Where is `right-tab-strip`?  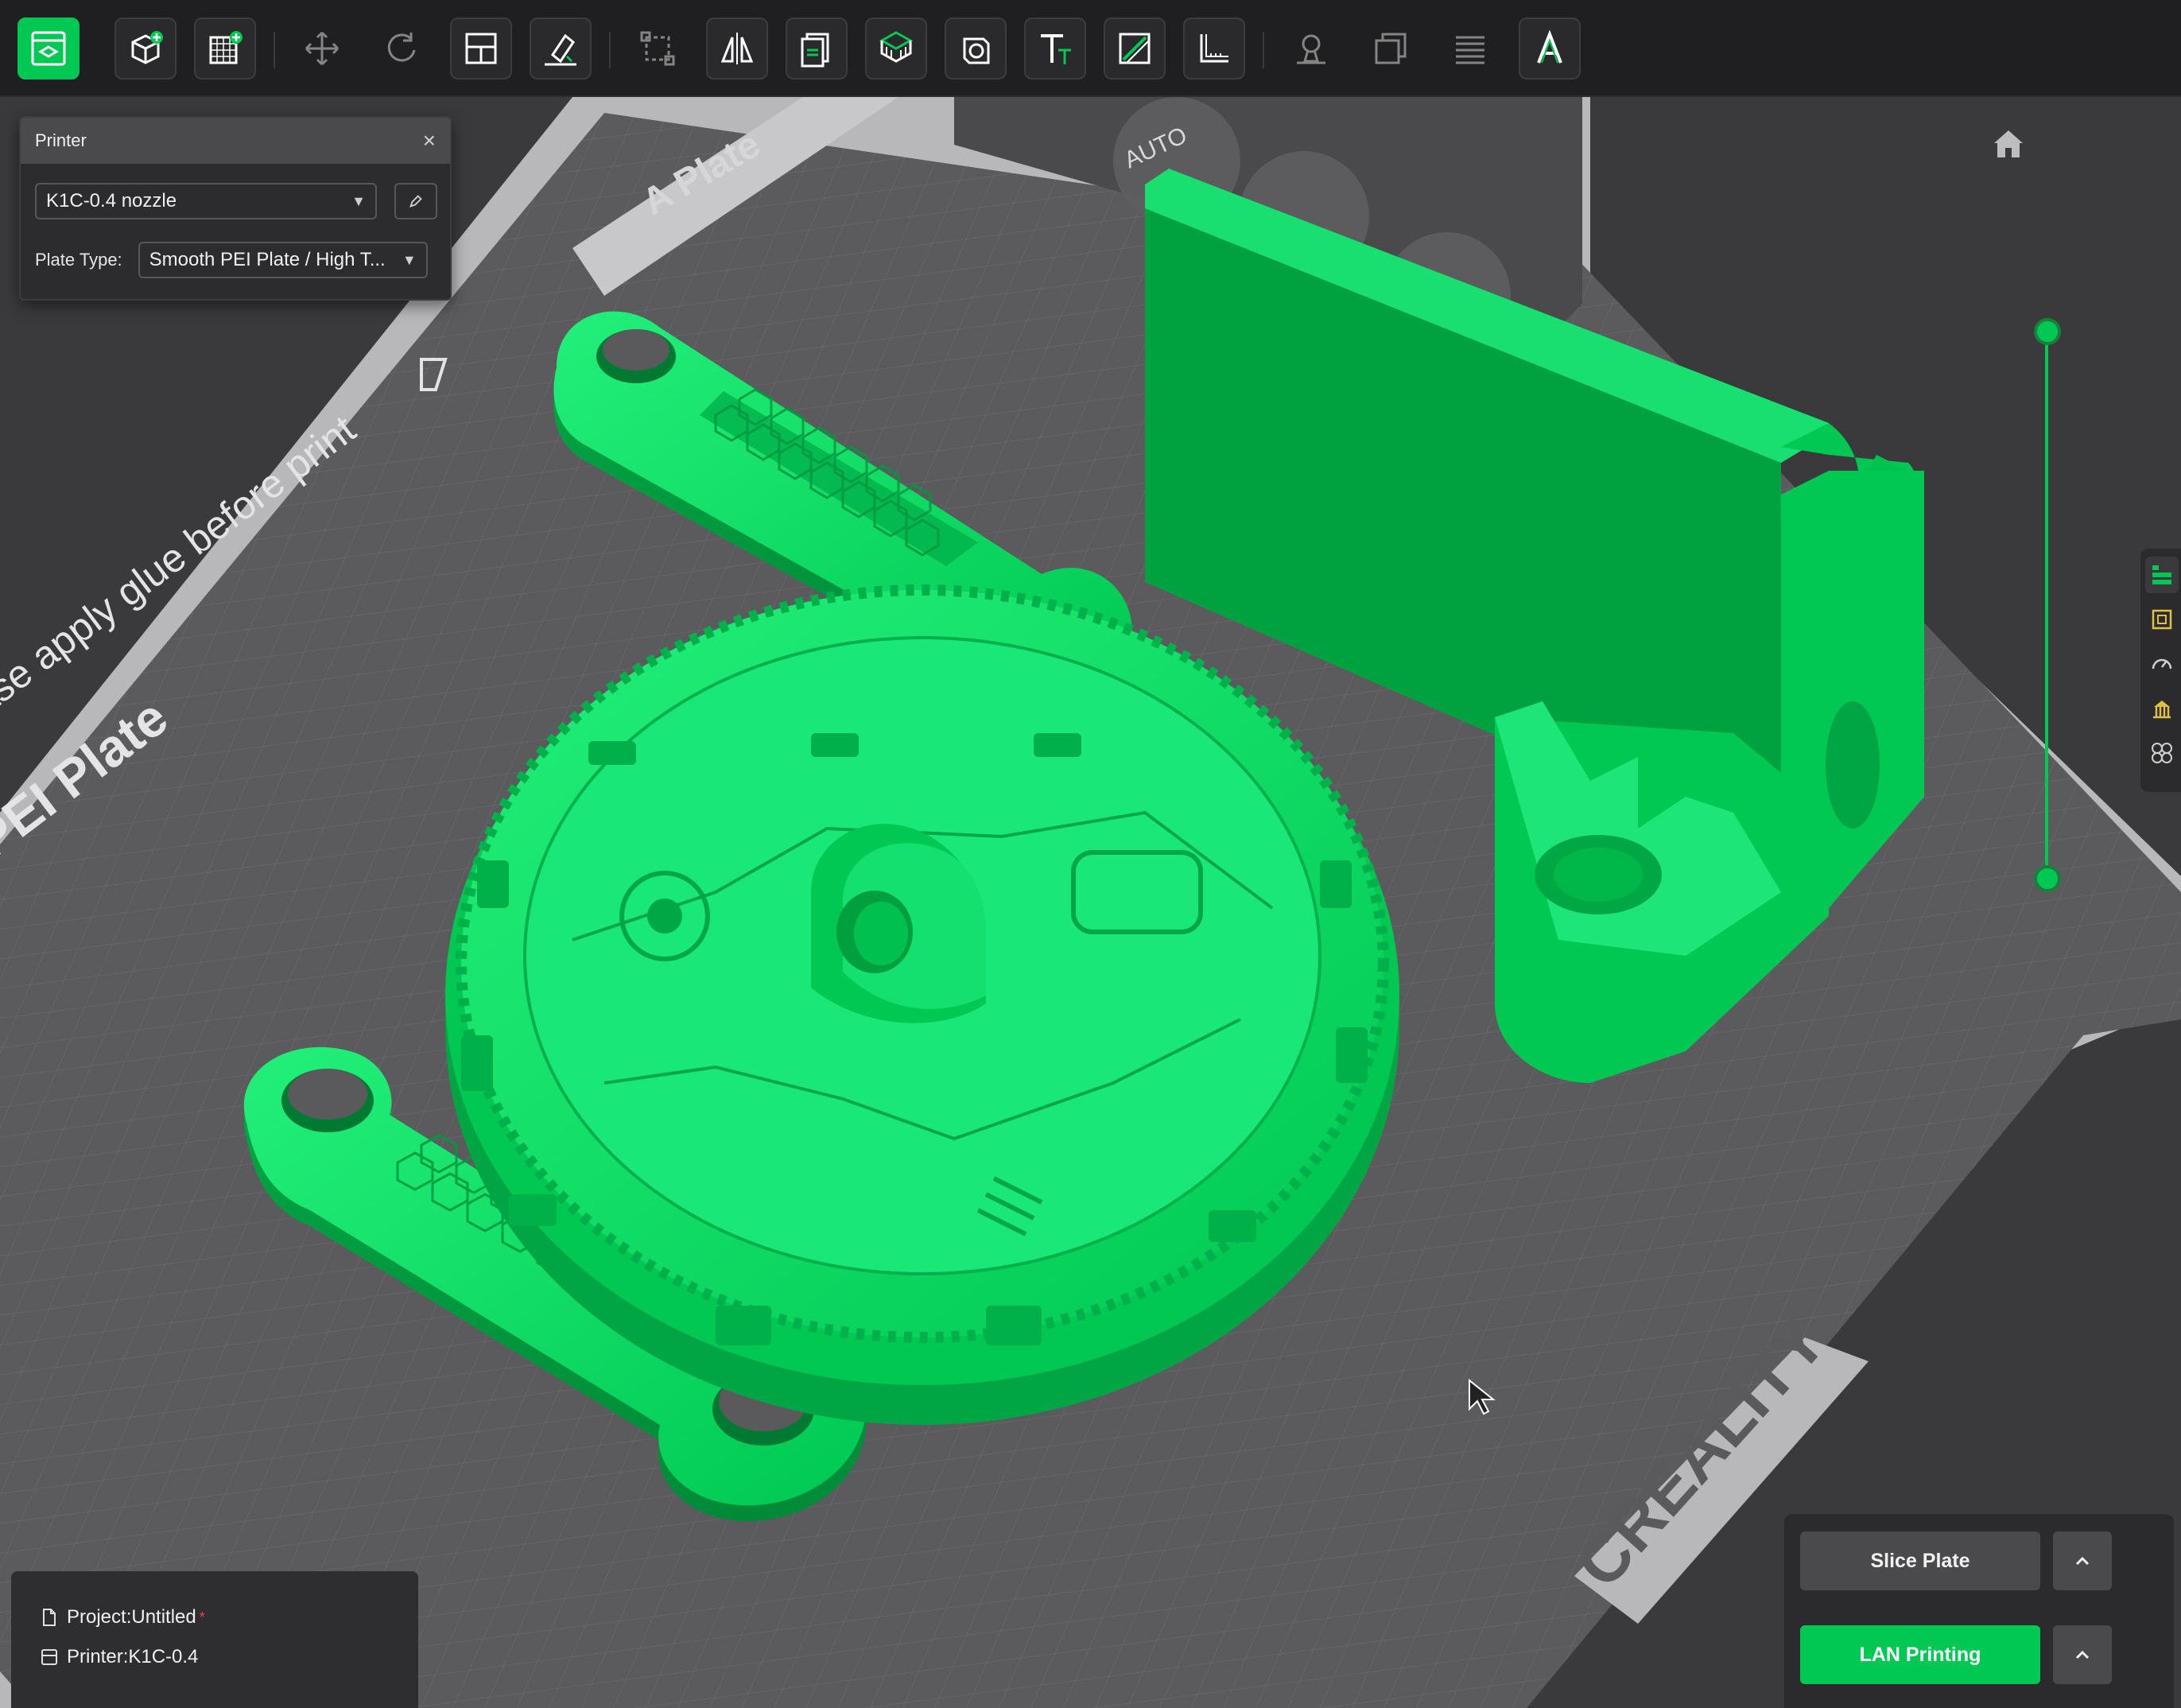
right-tab-strip is located at coordinates (2160, 670).